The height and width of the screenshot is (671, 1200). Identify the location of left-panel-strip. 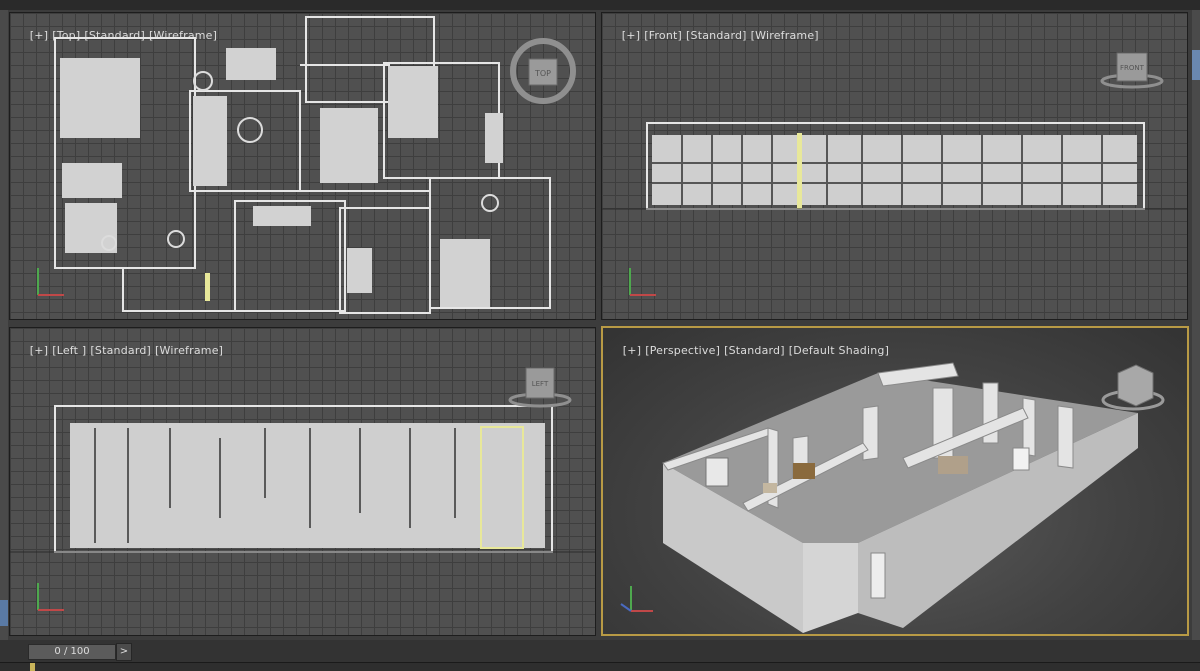
(4, 325).